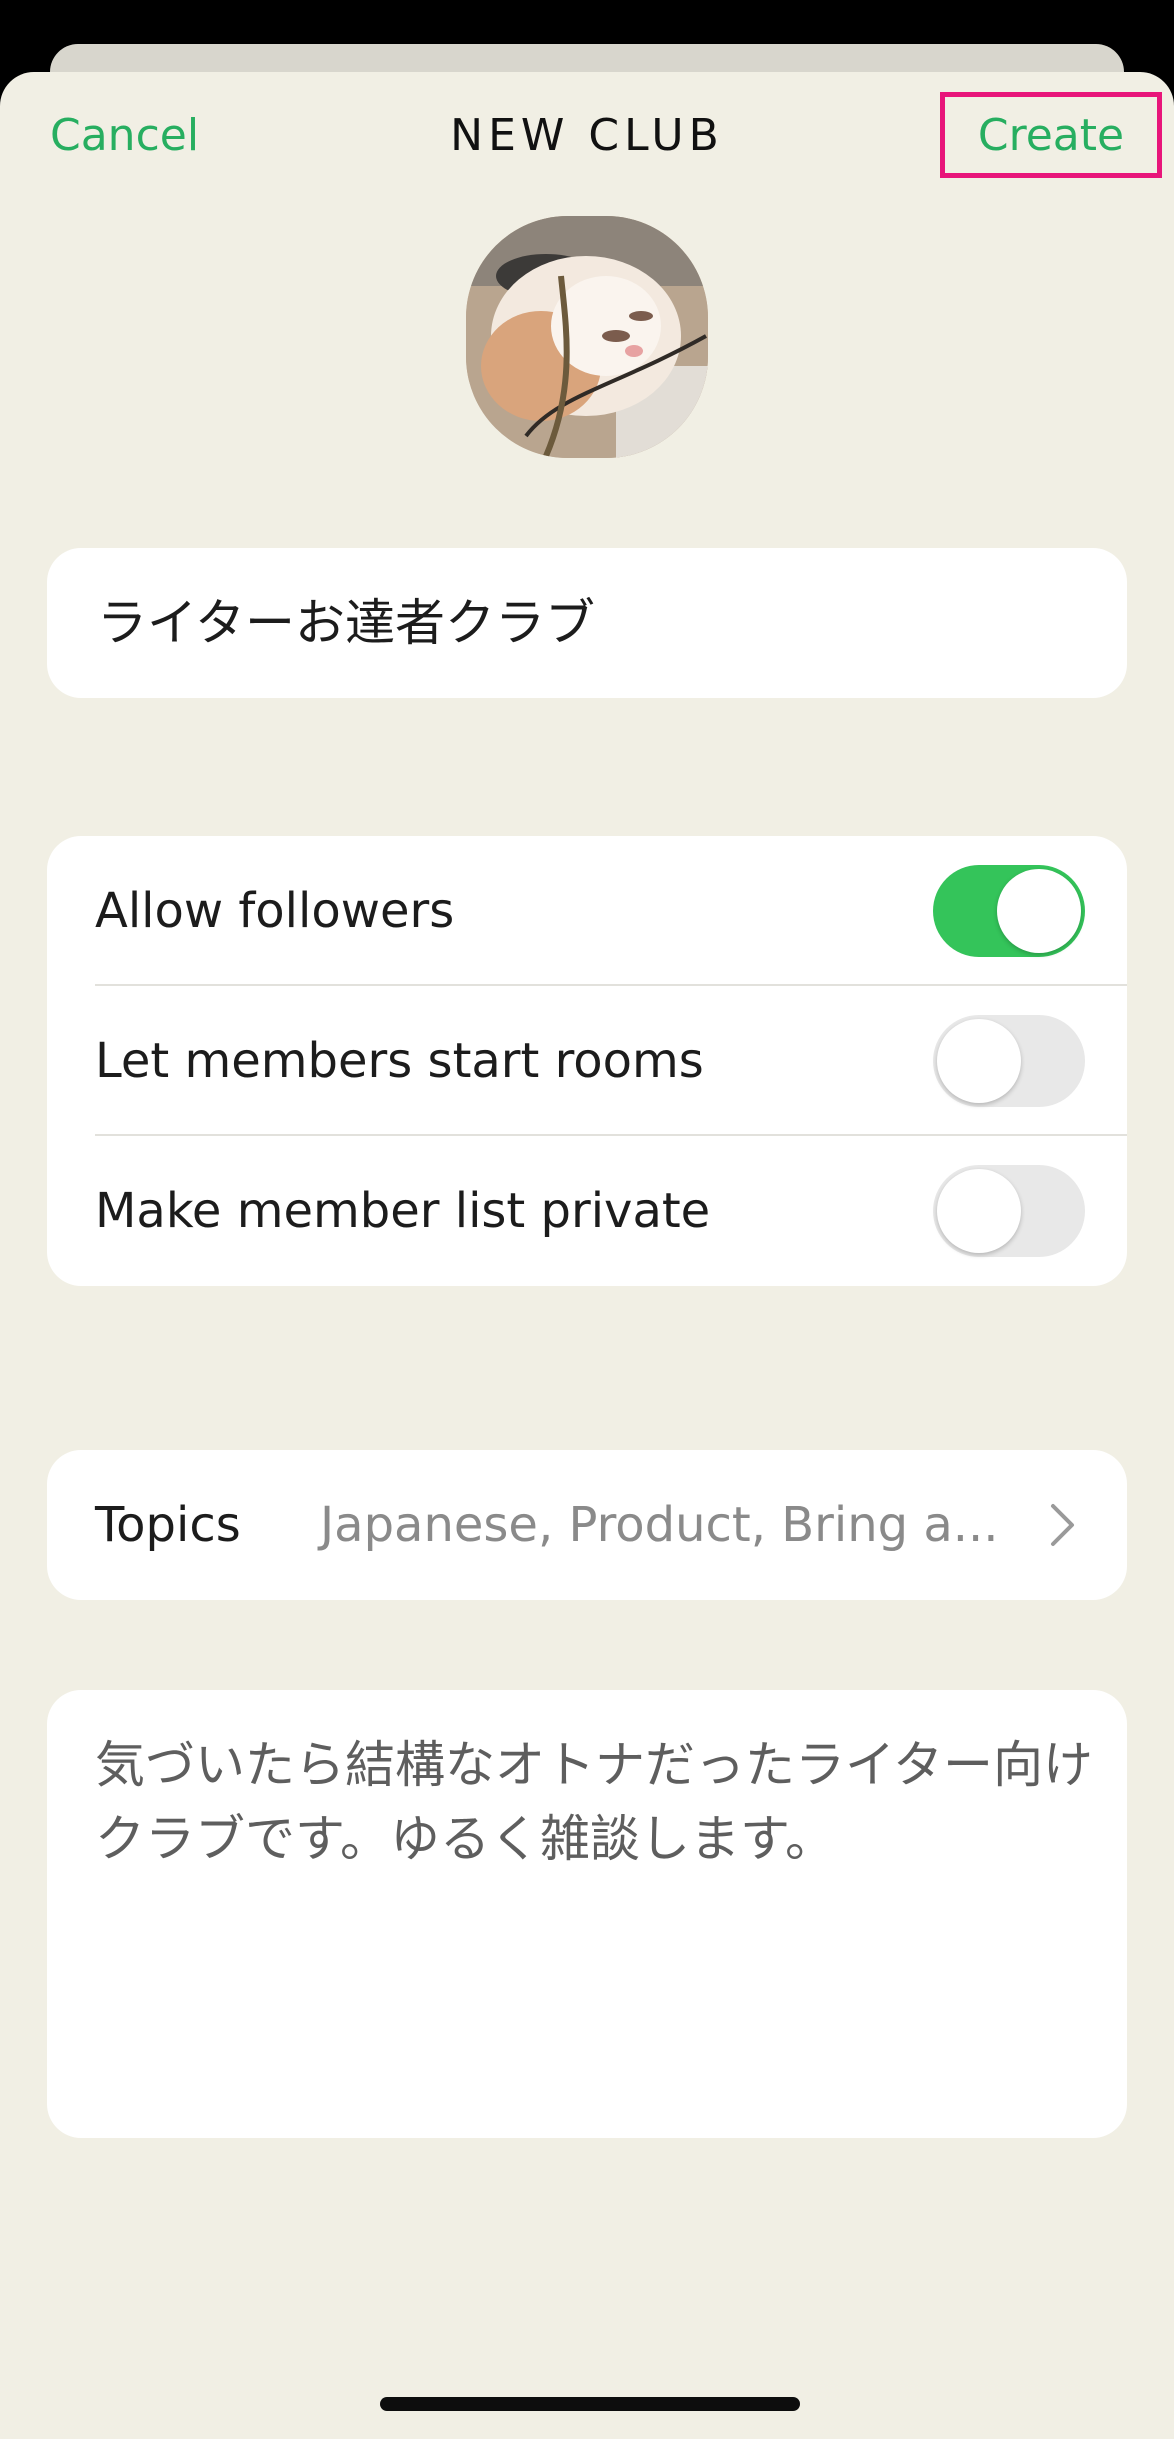 The width and height of the screenshot is (1174, 2439). What do you see at coordinates (1051, 135) in the screenshot?
I see `create-button: Create` at bounding box center [1051, 135].